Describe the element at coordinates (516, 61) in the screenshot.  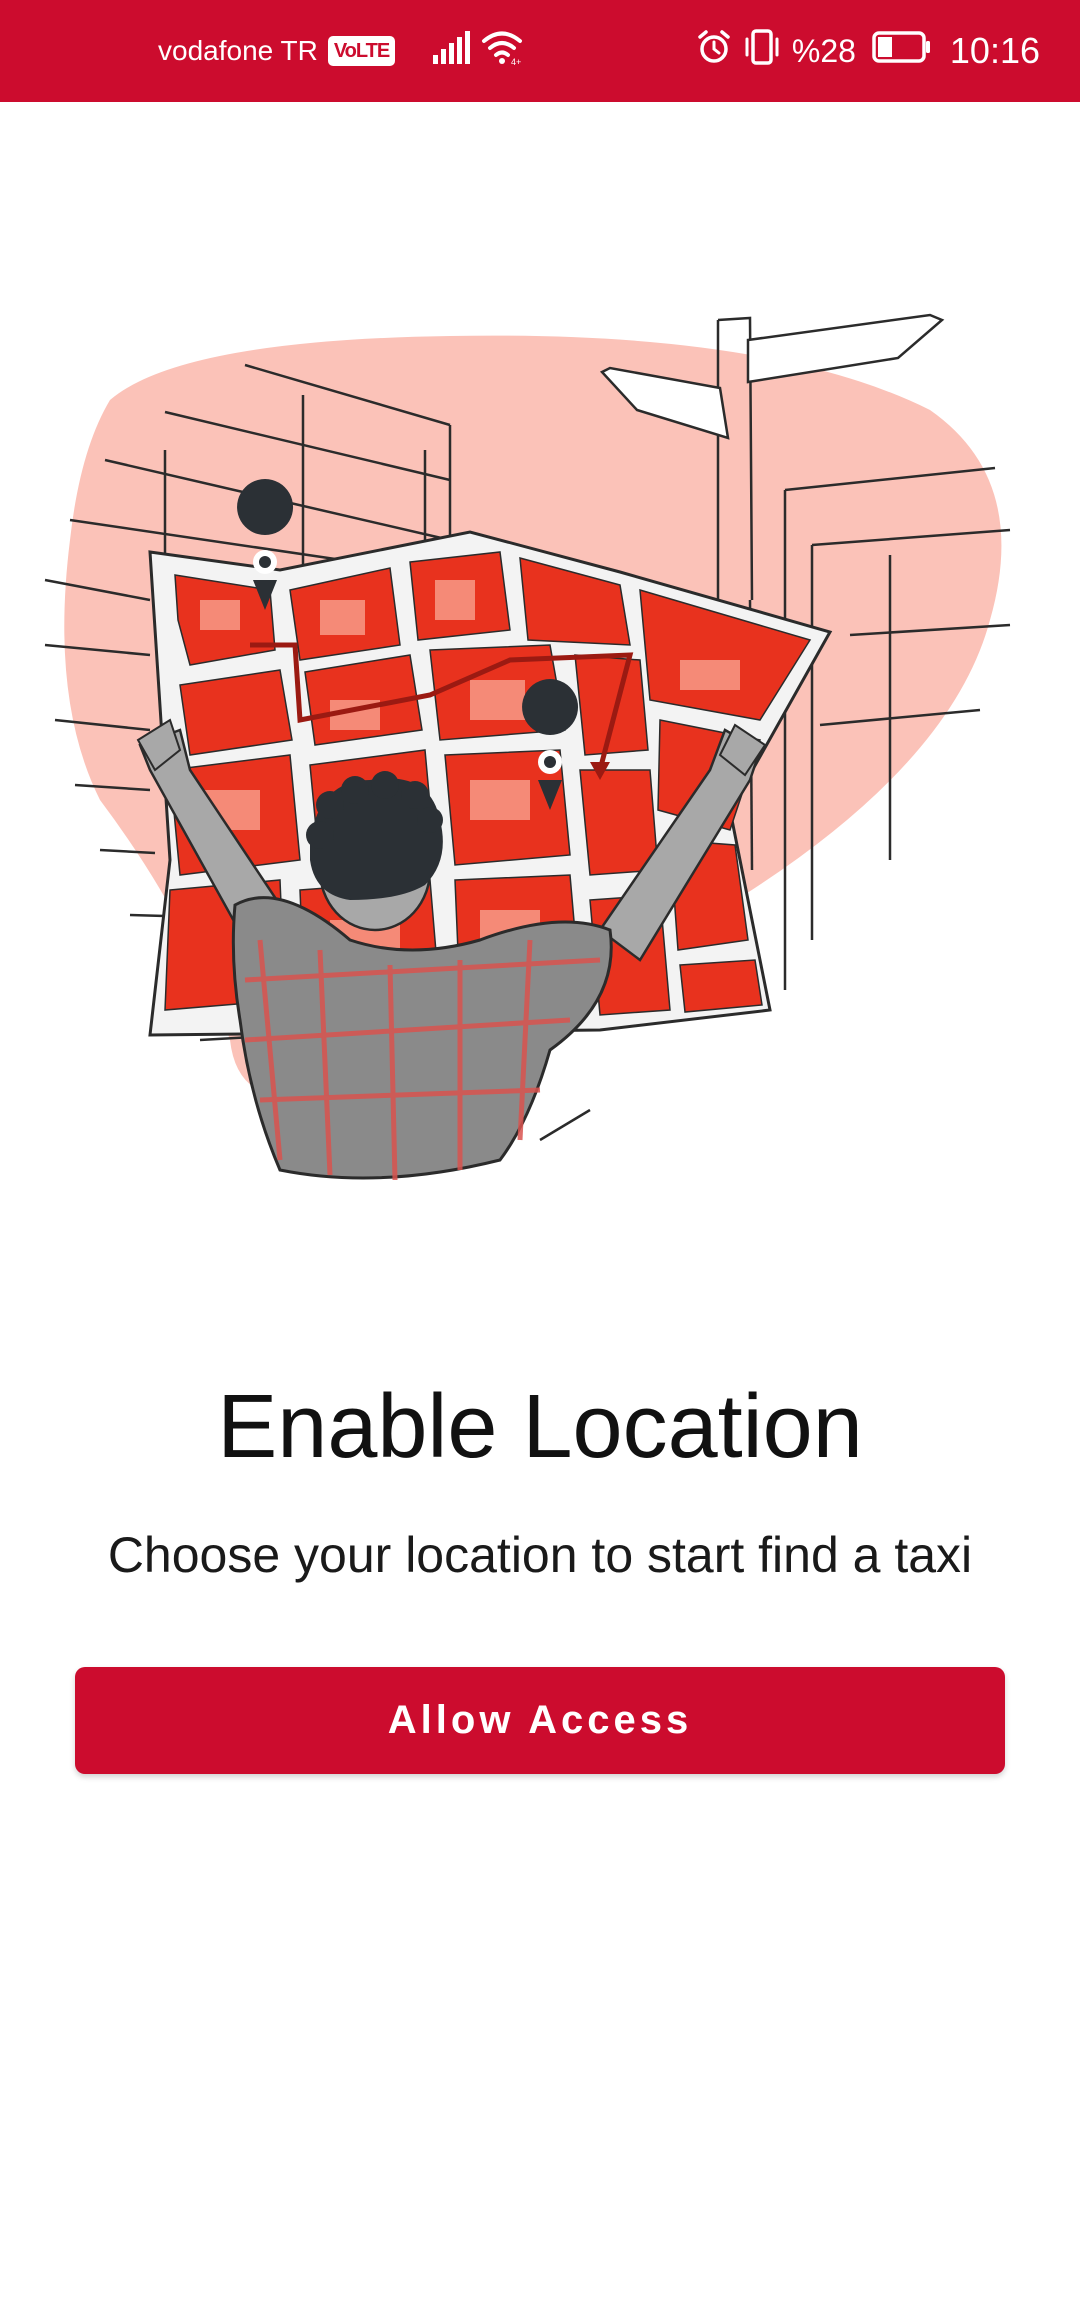
I see `svg-text: 4+` at that location.